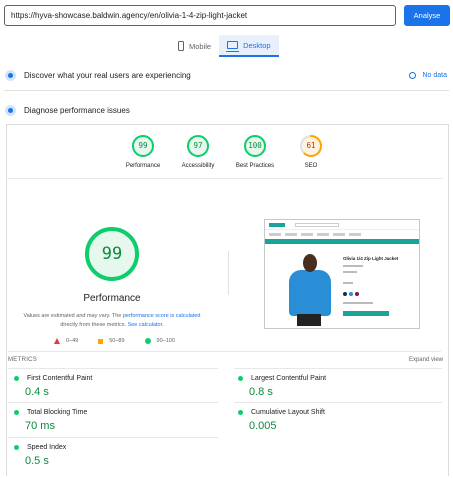 This screenshot has height=478, width=453. Describe the element at coordinates (289, 378) in the screenshot. I see `metric-name: Largest Contentful Paint` at that location.